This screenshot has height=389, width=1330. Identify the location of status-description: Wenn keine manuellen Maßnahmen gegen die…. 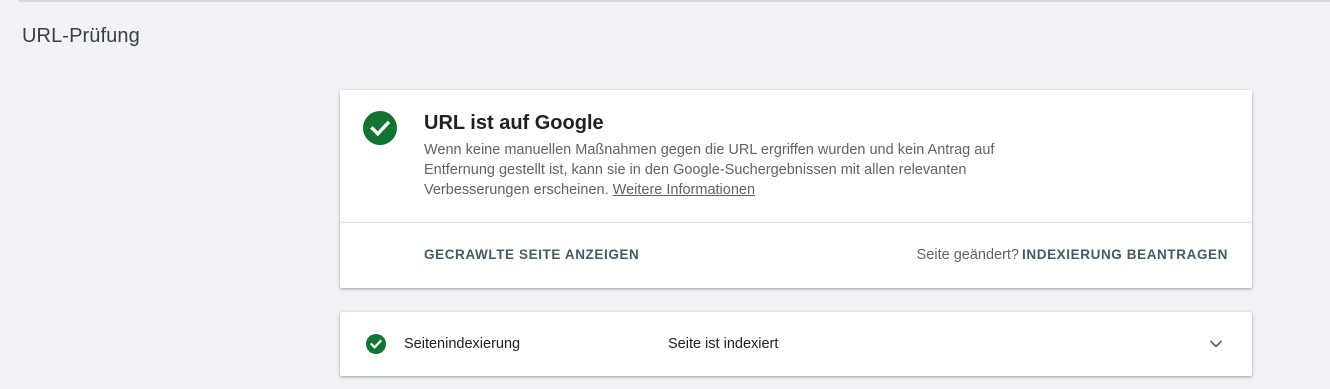
(714, 170).